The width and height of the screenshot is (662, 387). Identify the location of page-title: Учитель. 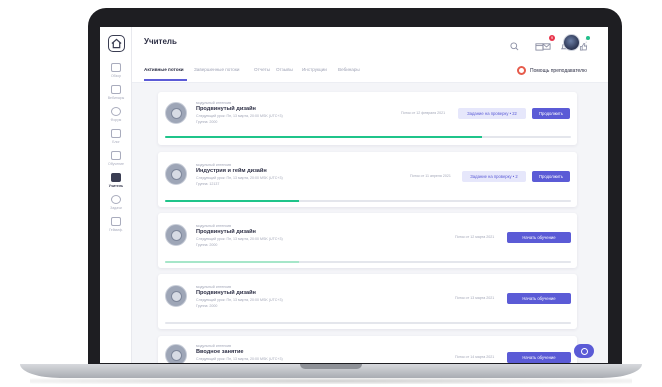
(160, 41).